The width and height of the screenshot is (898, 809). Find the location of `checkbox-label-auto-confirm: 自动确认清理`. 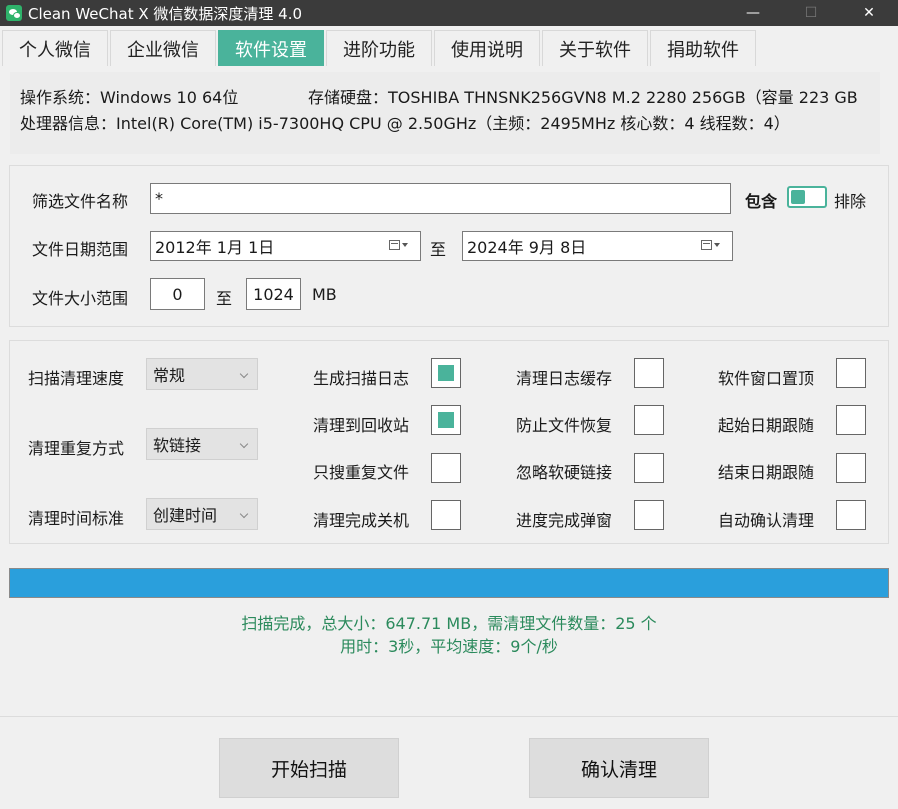

checkbox-label-auto-confirm: 自动确认清理 is located at coordinates (766, 520).